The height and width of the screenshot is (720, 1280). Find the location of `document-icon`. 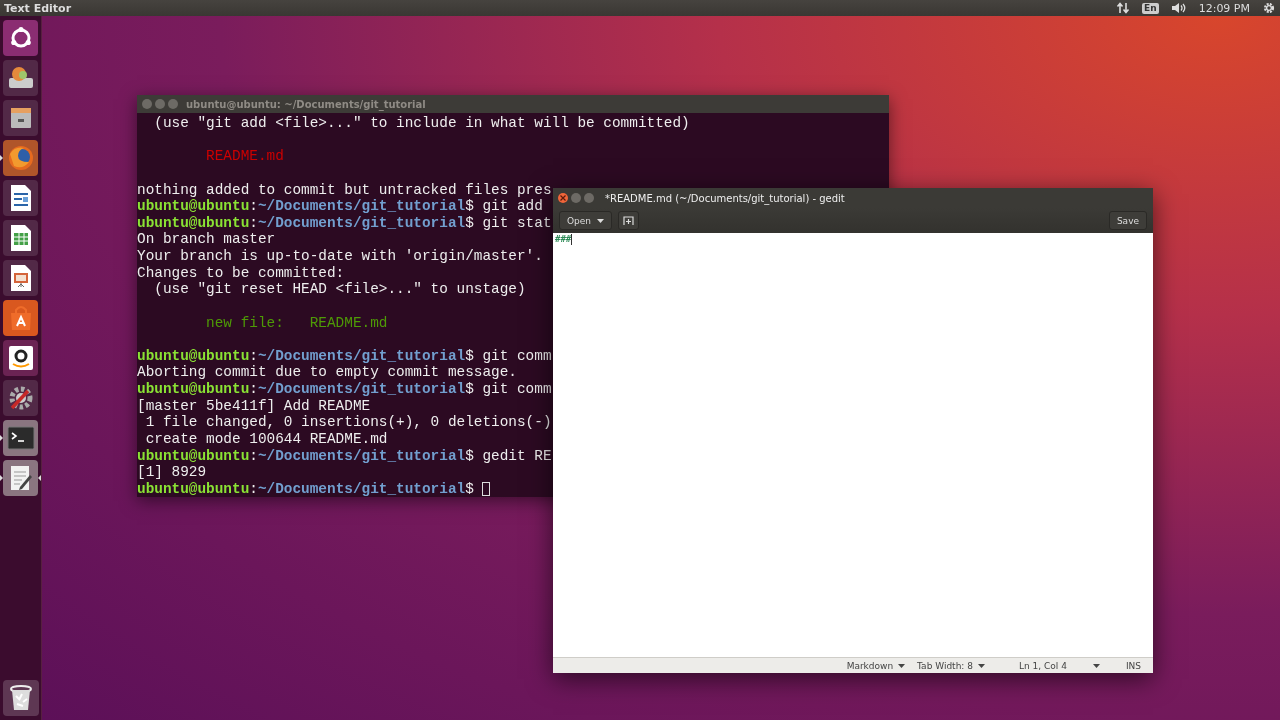

document-icon is located at coordinates (20, 198).